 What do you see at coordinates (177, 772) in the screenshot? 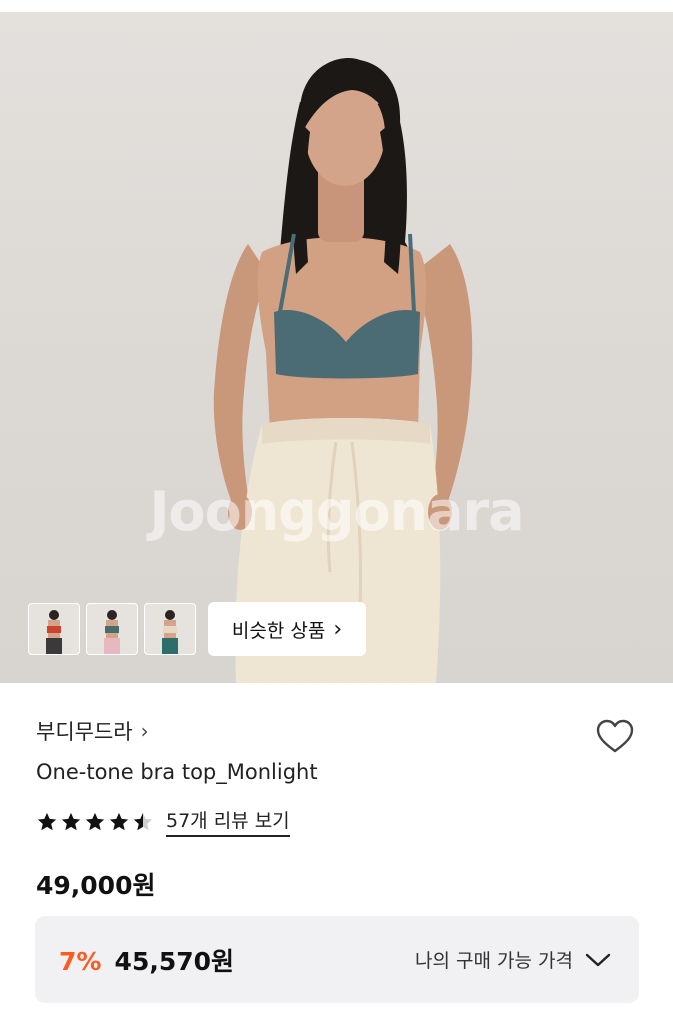
I see `product-title: One-tone bra top_Monlight` at bounding box center [177, 772].